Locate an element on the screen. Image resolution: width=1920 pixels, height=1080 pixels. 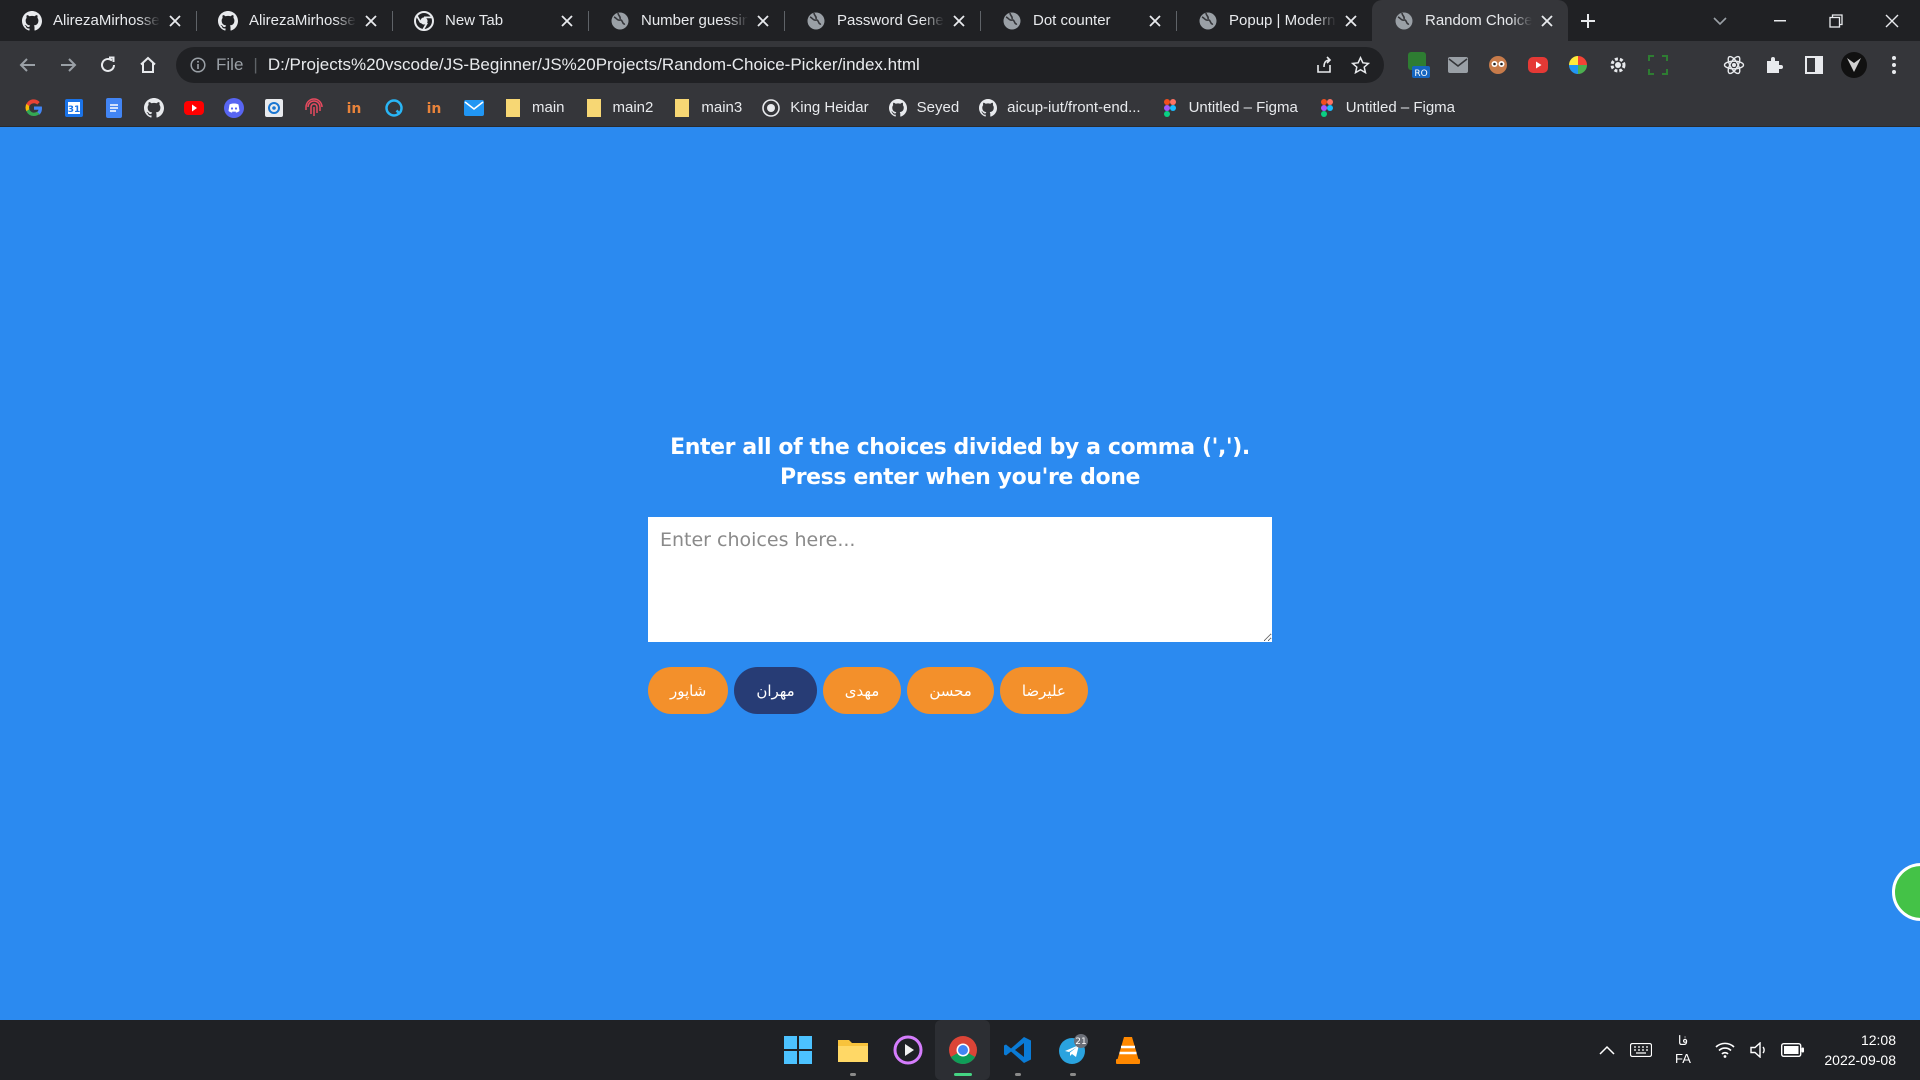
running-indicator-active is located at coordinates (962, 1074).